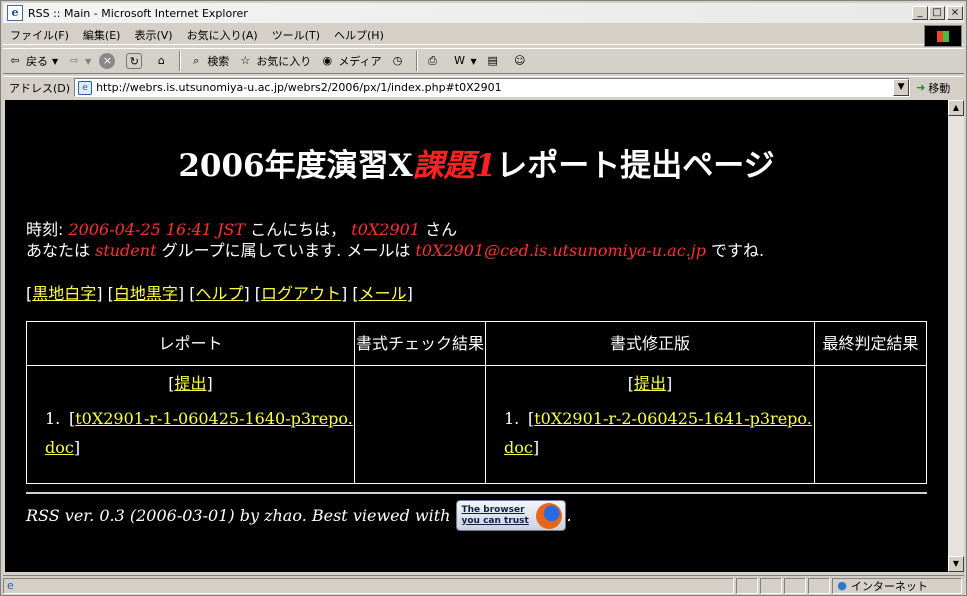 The width and height of the screenshot is (967, 596). Describe the element at coordinates (199, 433) in the screenshot. I see `report-file-link: t0X2901-r-1-060425-1640-p3repo.doc` at that location.